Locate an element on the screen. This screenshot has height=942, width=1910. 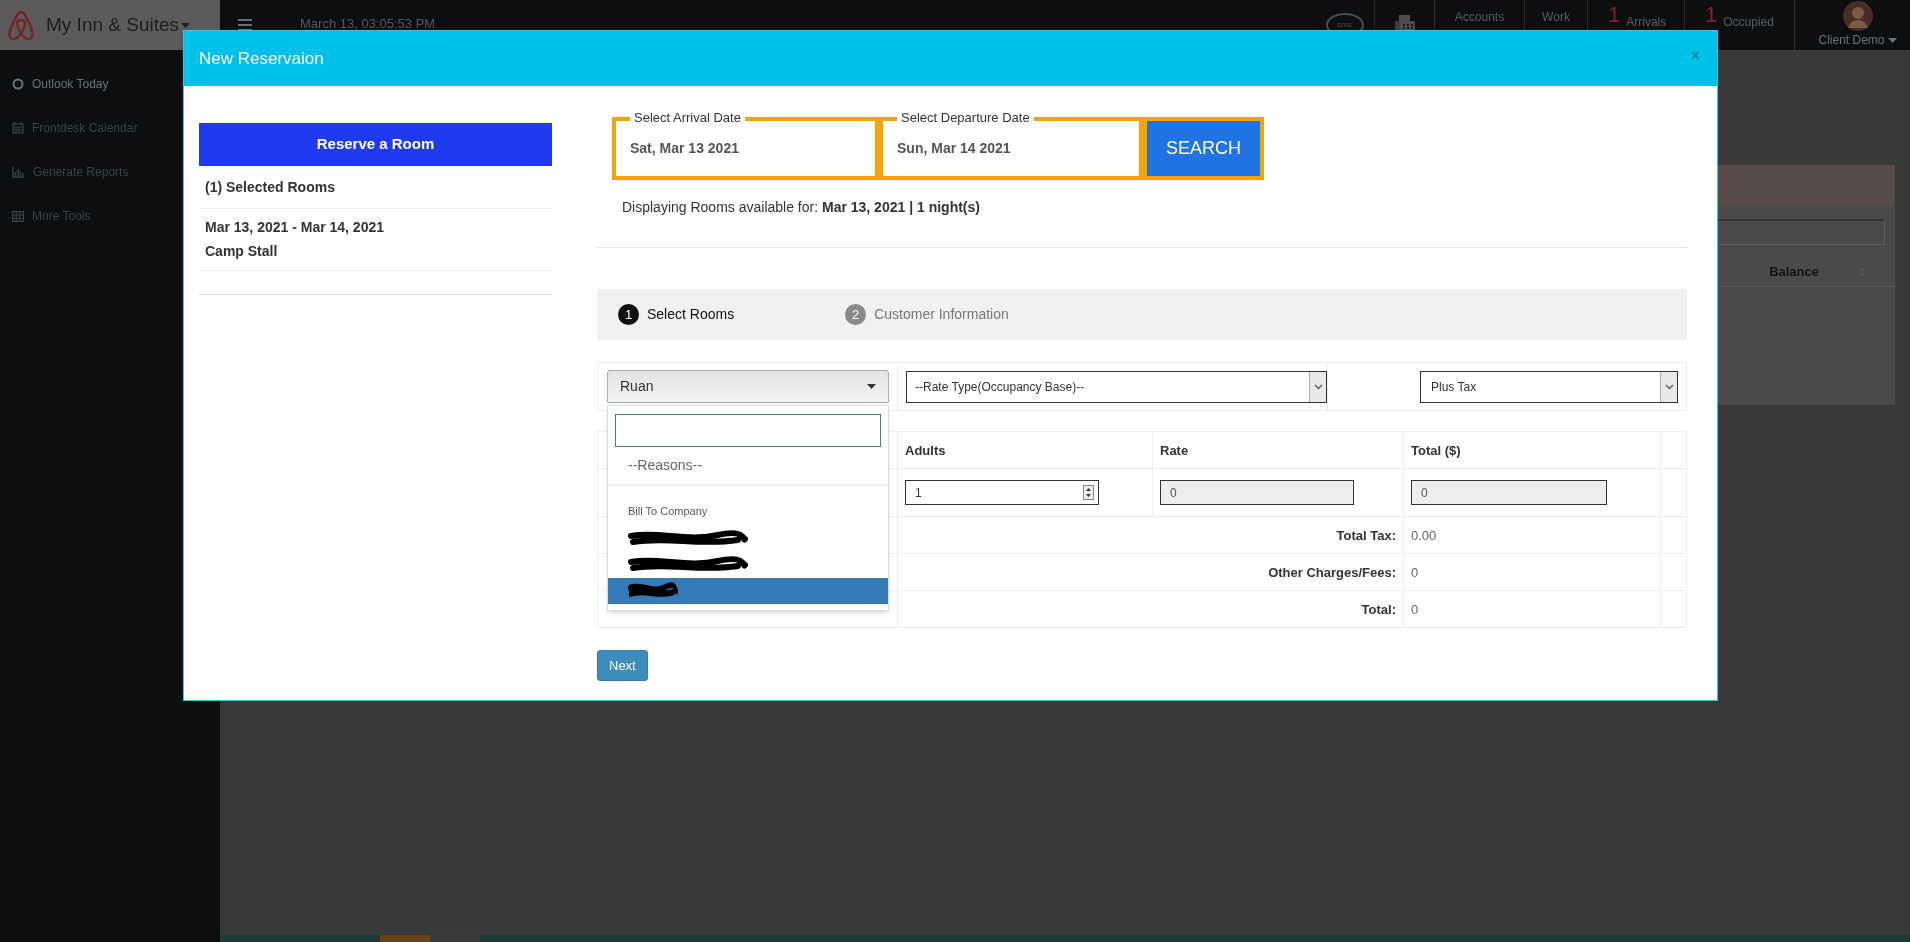
summary-label: Total Tax: is located at coordinates (1366, 535).